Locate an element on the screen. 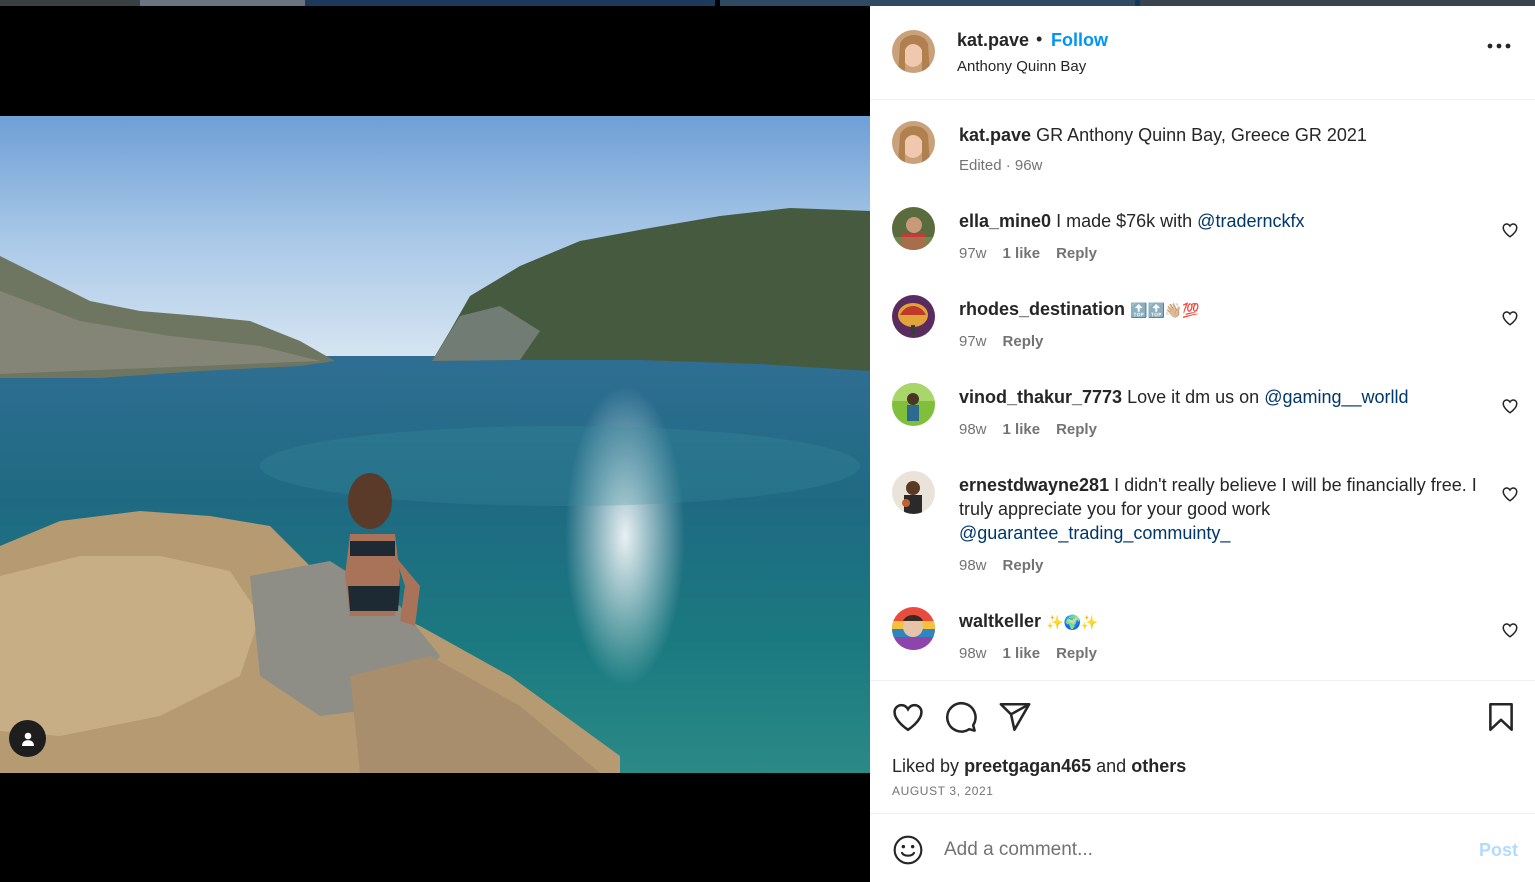 The width and height of the screenshot is (1535, 882). comment-username: waltkeller is located at coordinates (1000, 621).